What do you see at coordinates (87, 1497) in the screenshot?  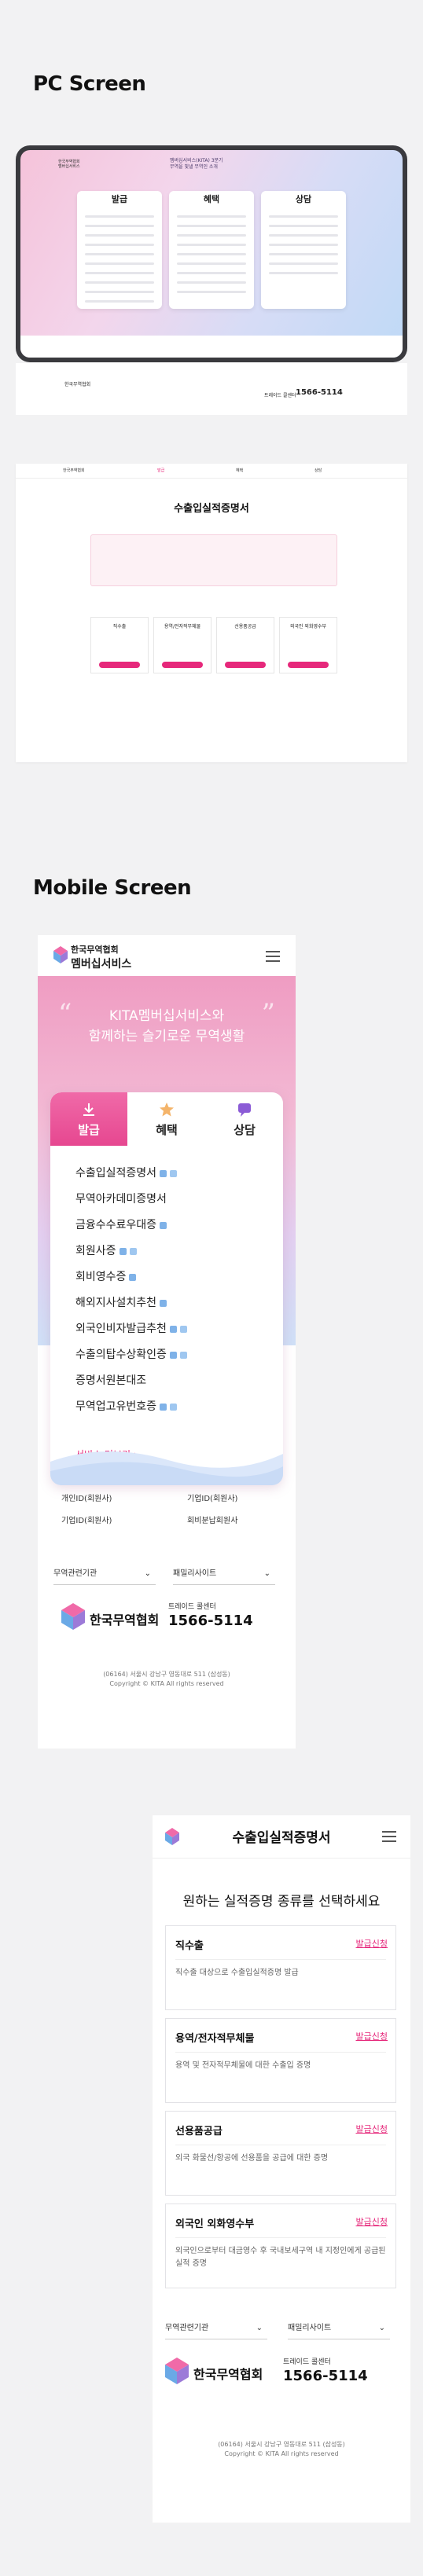 I see `quick-link: 개인ID(회원사)` at bounding box center [87, 1497].